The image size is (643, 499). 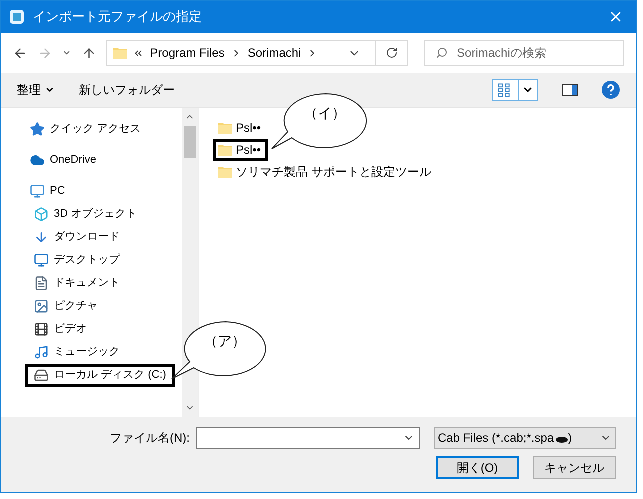 I want to click on search-field: Sorimachiの検索, so click(x=524, y=53).